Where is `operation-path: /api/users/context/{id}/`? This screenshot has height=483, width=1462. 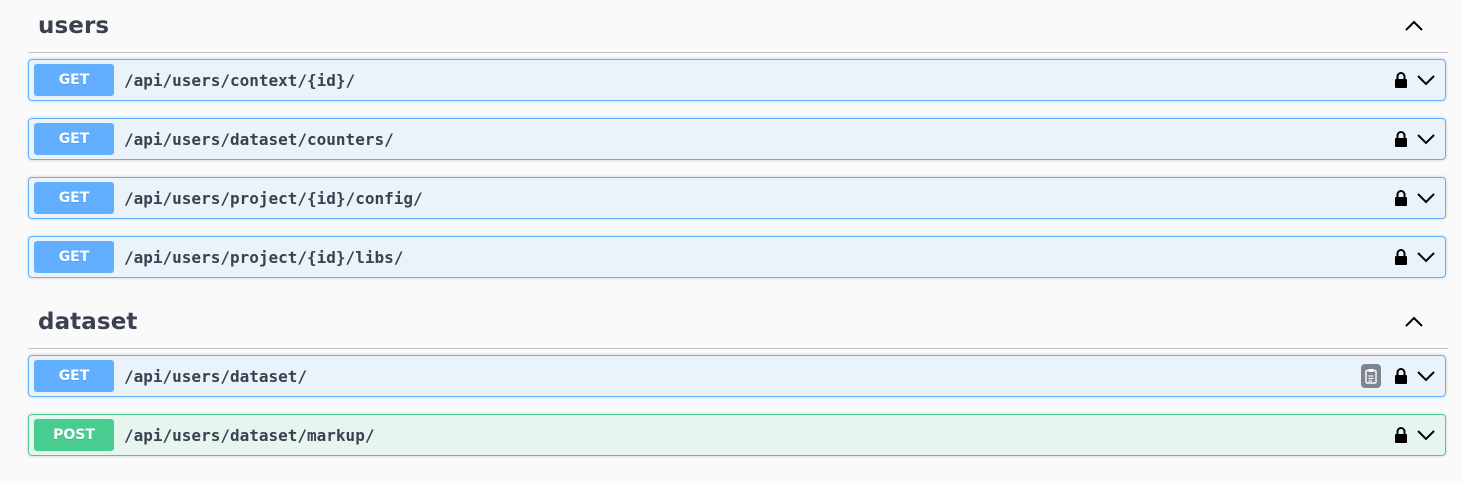
operation-path: /api/users/context/{id}/ is located at coordinates (240, 80).